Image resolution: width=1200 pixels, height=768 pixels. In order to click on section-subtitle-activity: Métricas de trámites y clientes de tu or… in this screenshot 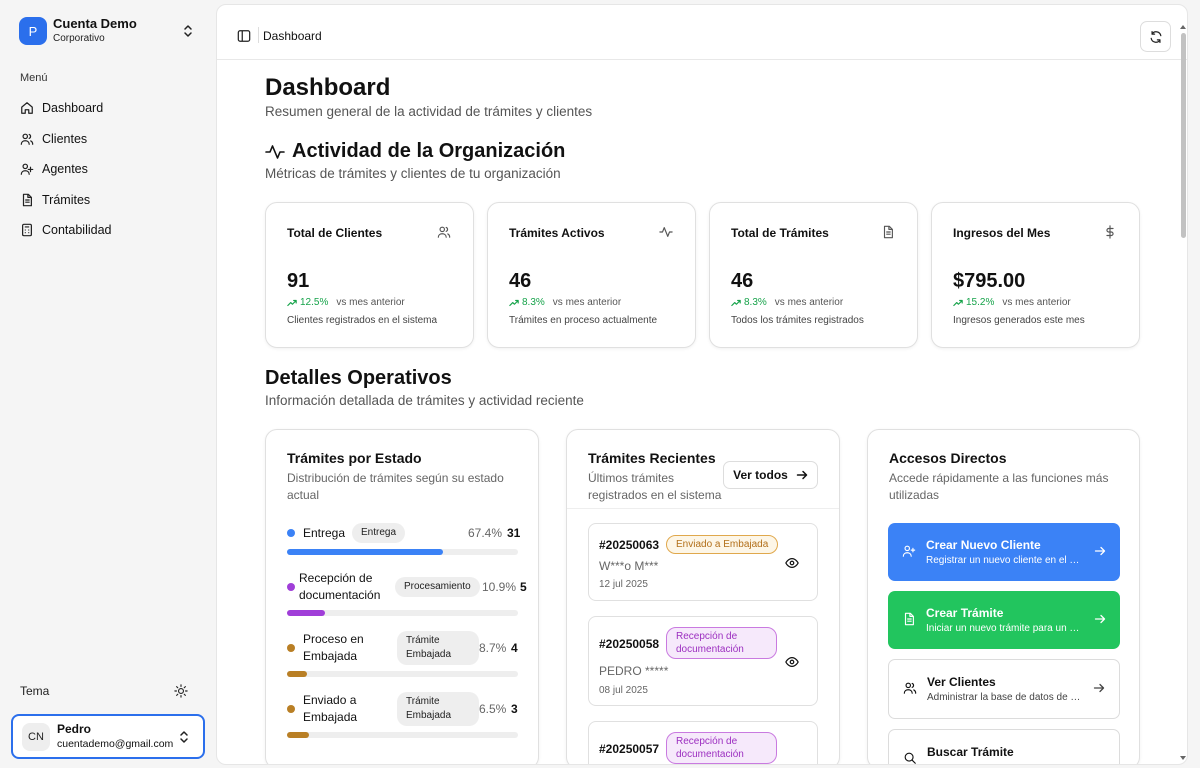, I will do `click(413, 173)`.